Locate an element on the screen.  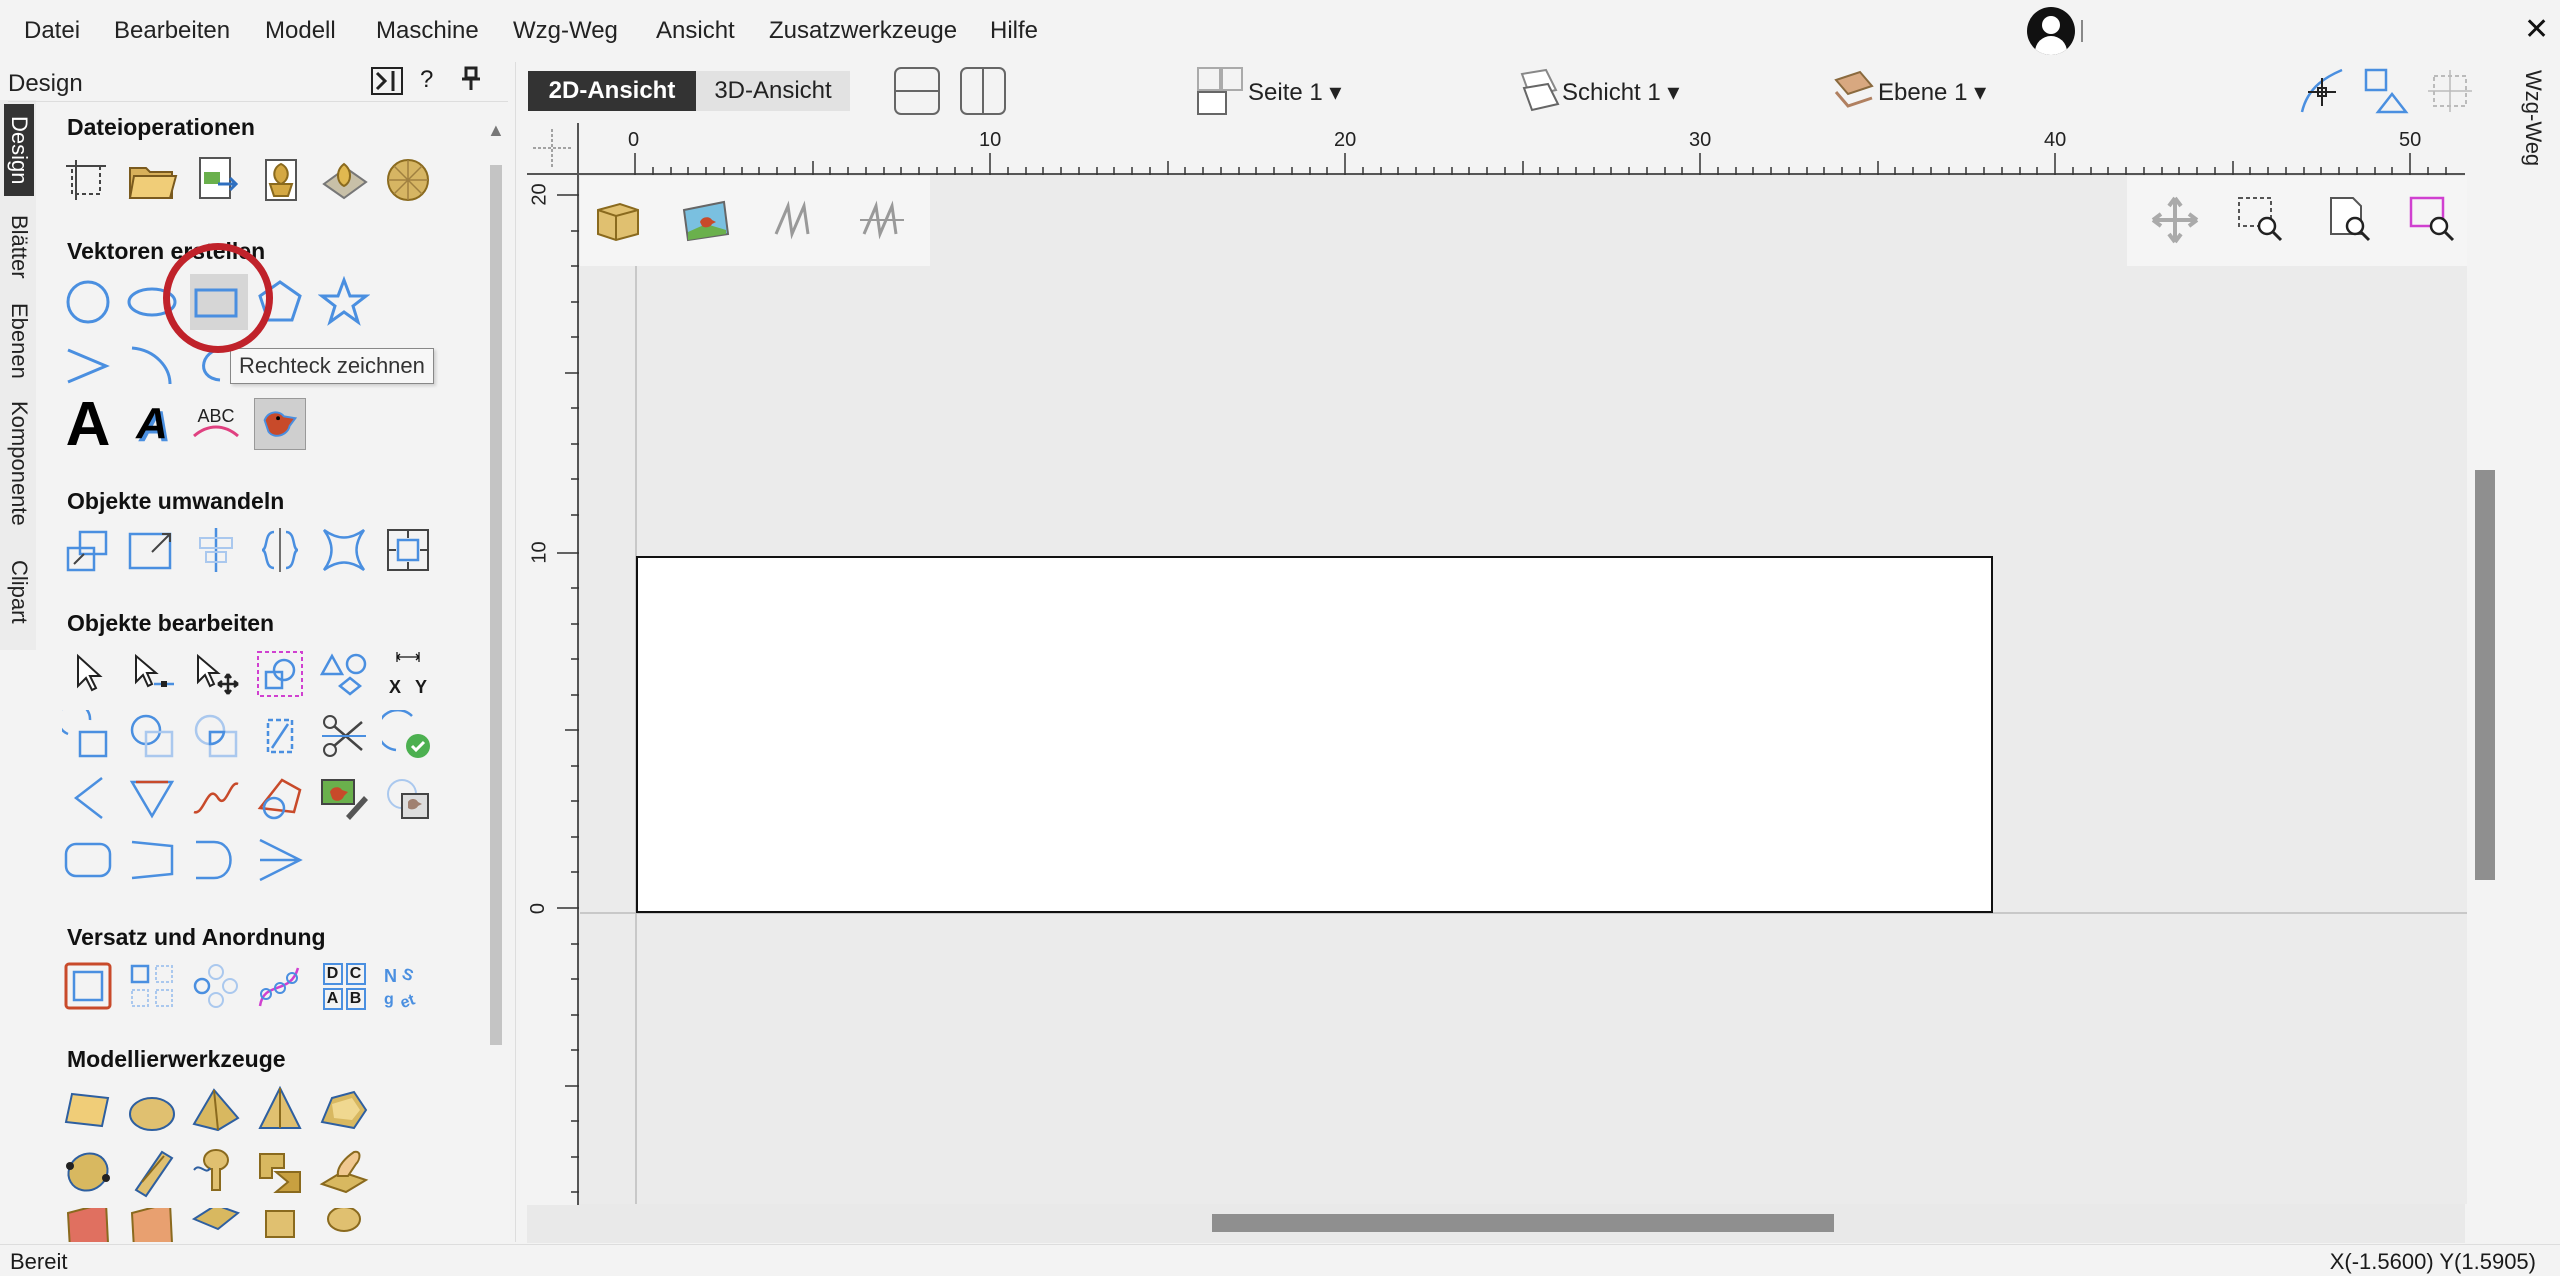
new-job-icon is located at coordinates (88, 180).